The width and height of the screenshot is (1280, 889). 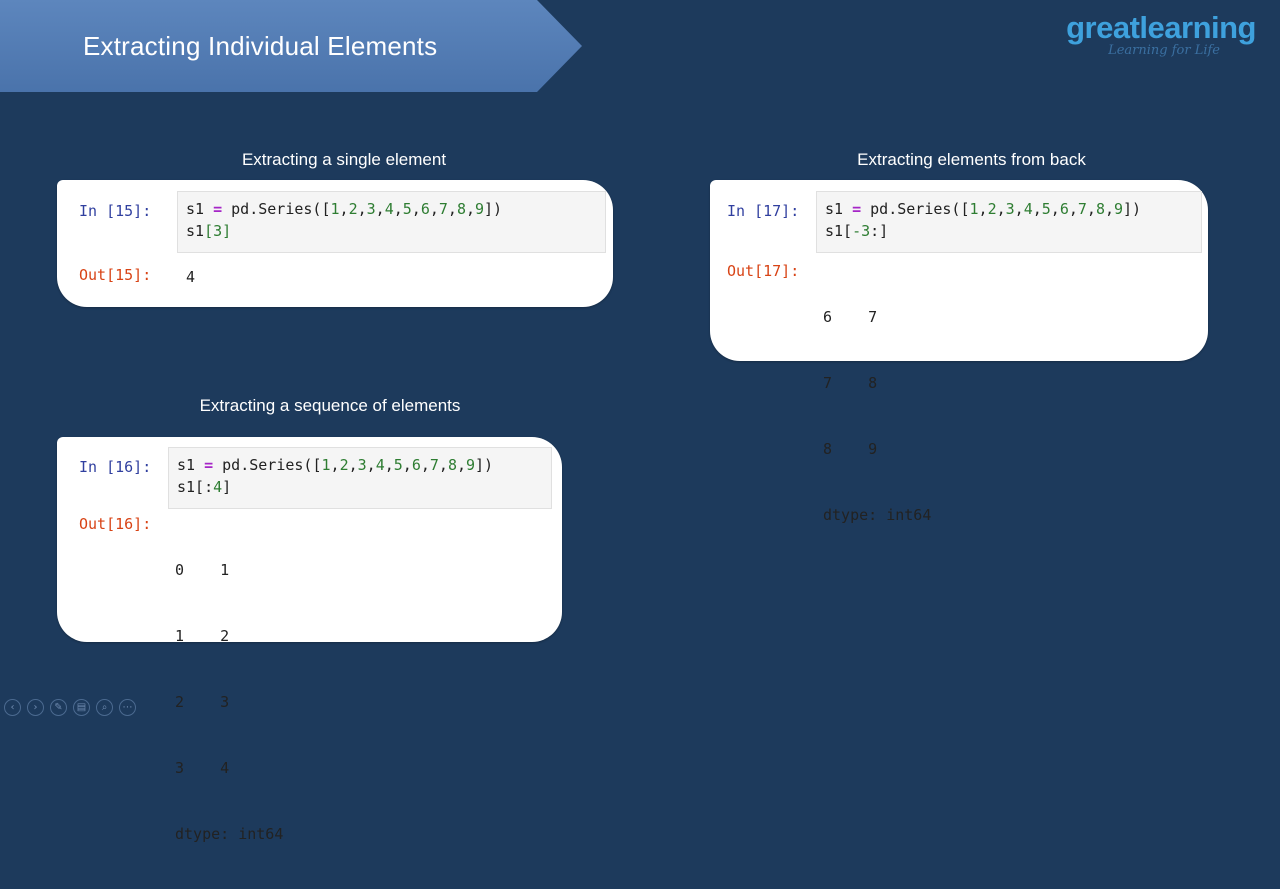 What do you see at coordinates (202, 636) in the screenshot?
I see `output-row: 1 2` at bounding box center [202, 636].